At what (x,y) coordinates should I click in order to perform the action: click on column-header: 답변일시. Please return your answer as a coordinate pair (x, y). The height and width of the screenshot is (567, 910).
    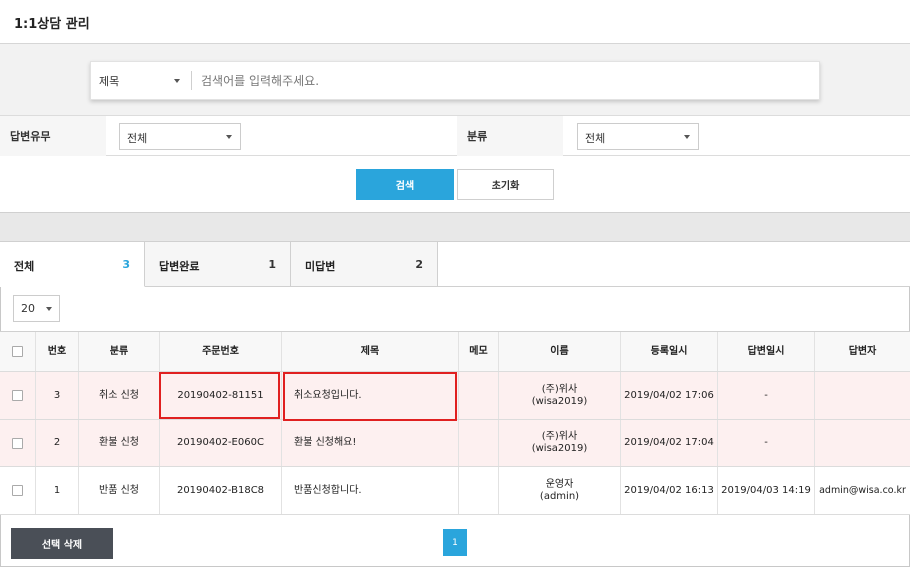
    Looking at the image, I should click on (766, 351).